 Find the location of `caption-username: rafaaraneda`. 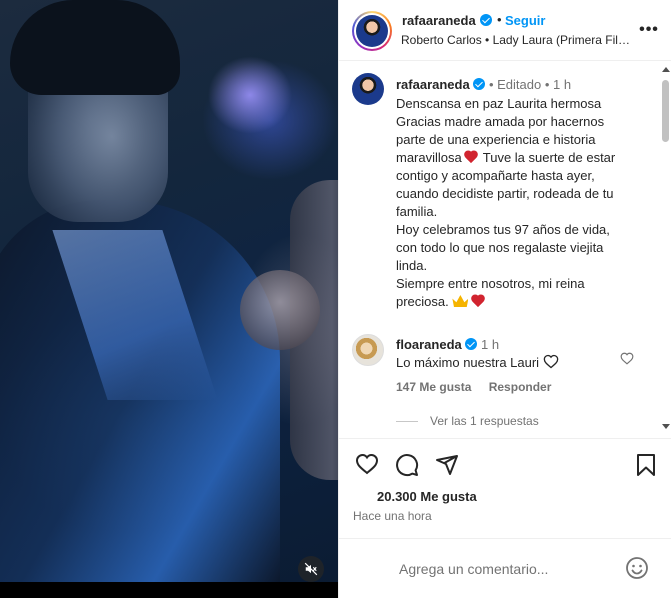

caption-username: rafaaraneda is located at coordinates (433, 84).